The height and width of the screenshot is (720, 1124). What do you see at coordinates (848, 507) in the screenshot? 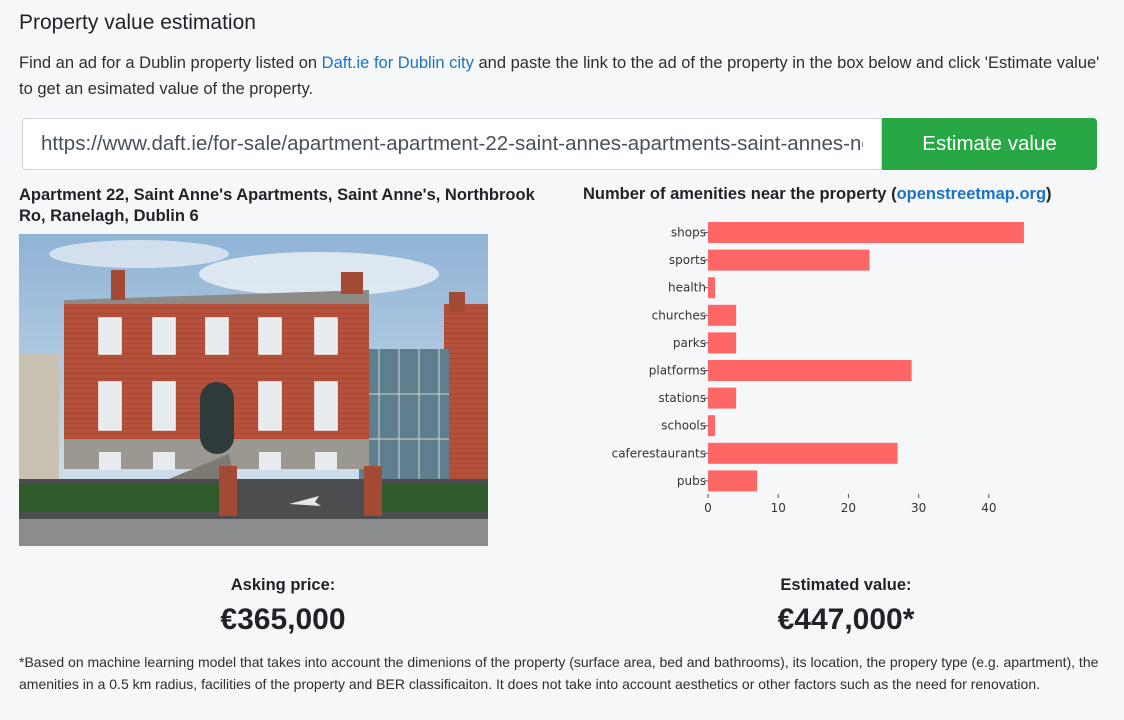
I see `x-tick-label-20: 20` at bounding box center [848, 507].